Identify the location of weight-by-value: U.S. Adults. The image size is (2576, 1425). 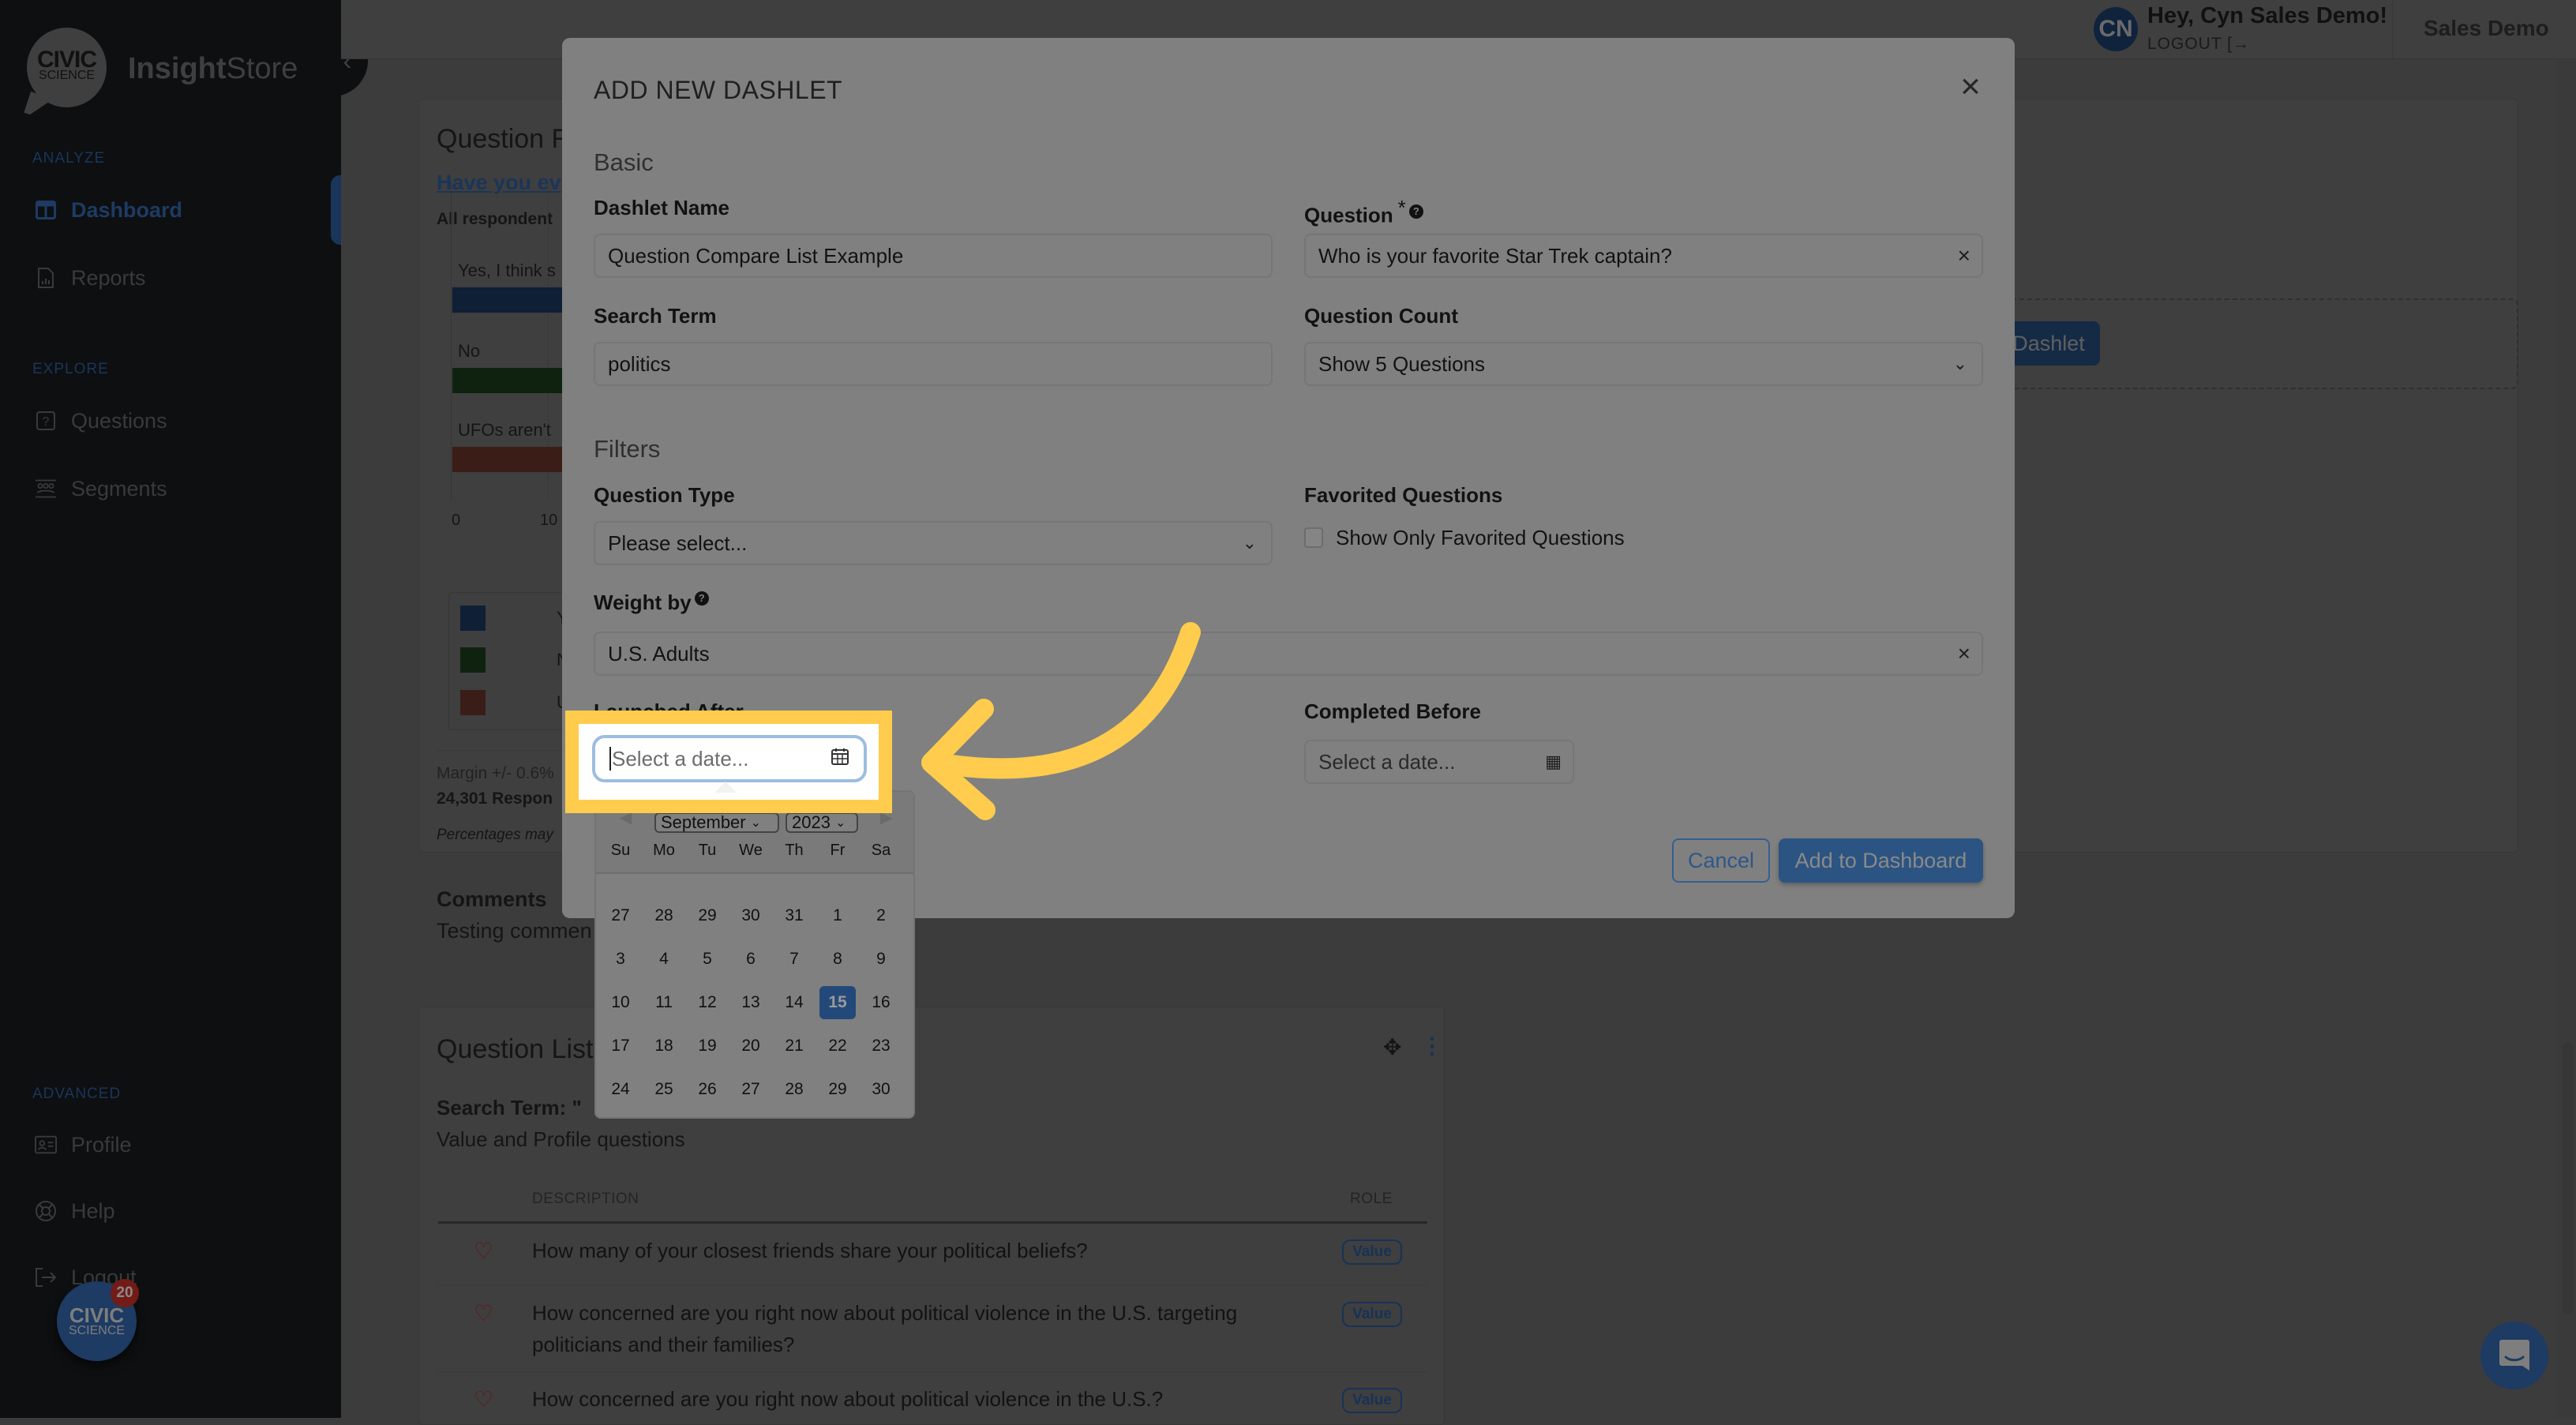
(659, 653).